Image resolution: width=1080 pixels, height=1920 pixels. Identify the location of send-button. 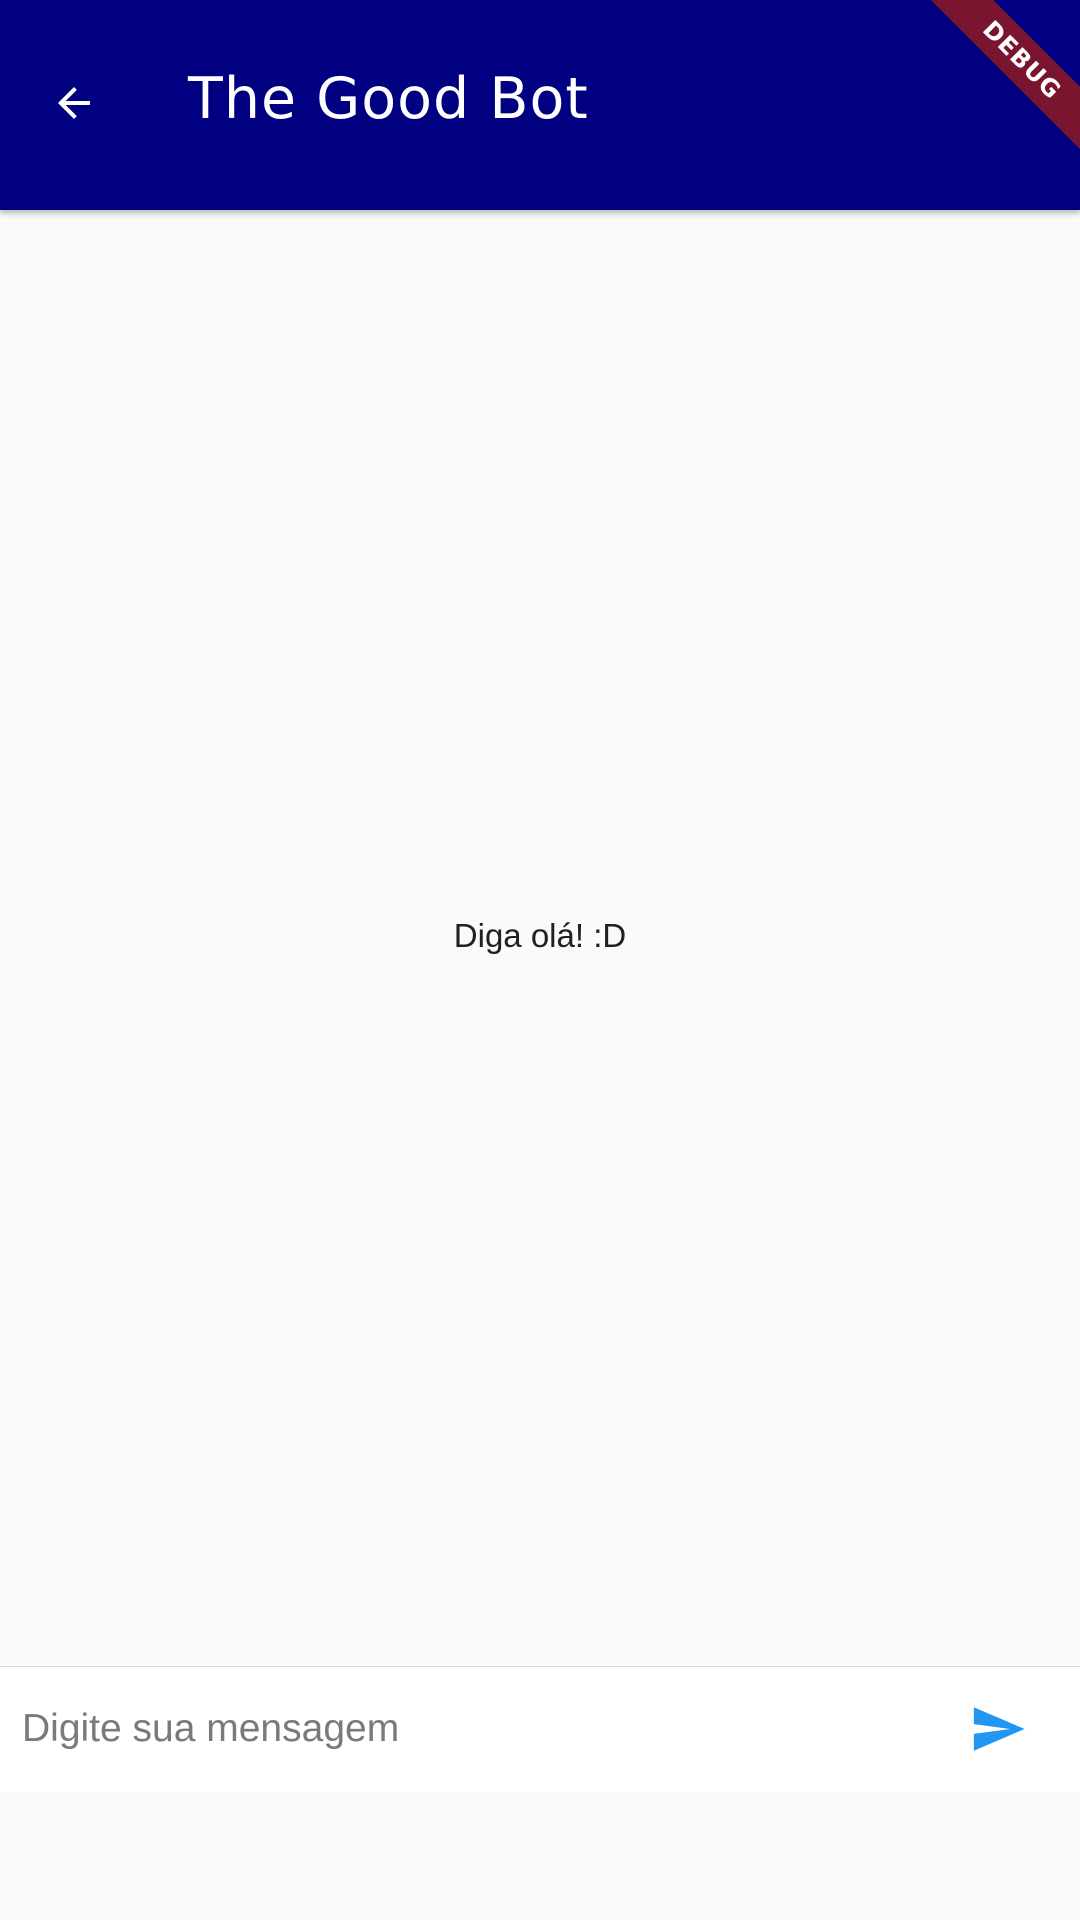
(998, 1729).